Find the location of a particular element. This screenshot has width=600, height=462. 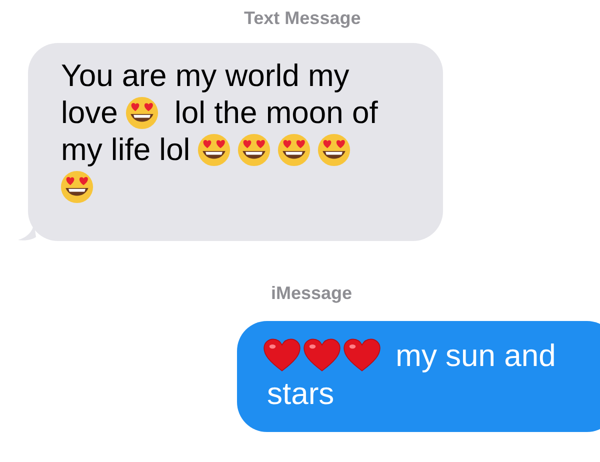

service-label: Text Message is located at coordinates (302, 18).